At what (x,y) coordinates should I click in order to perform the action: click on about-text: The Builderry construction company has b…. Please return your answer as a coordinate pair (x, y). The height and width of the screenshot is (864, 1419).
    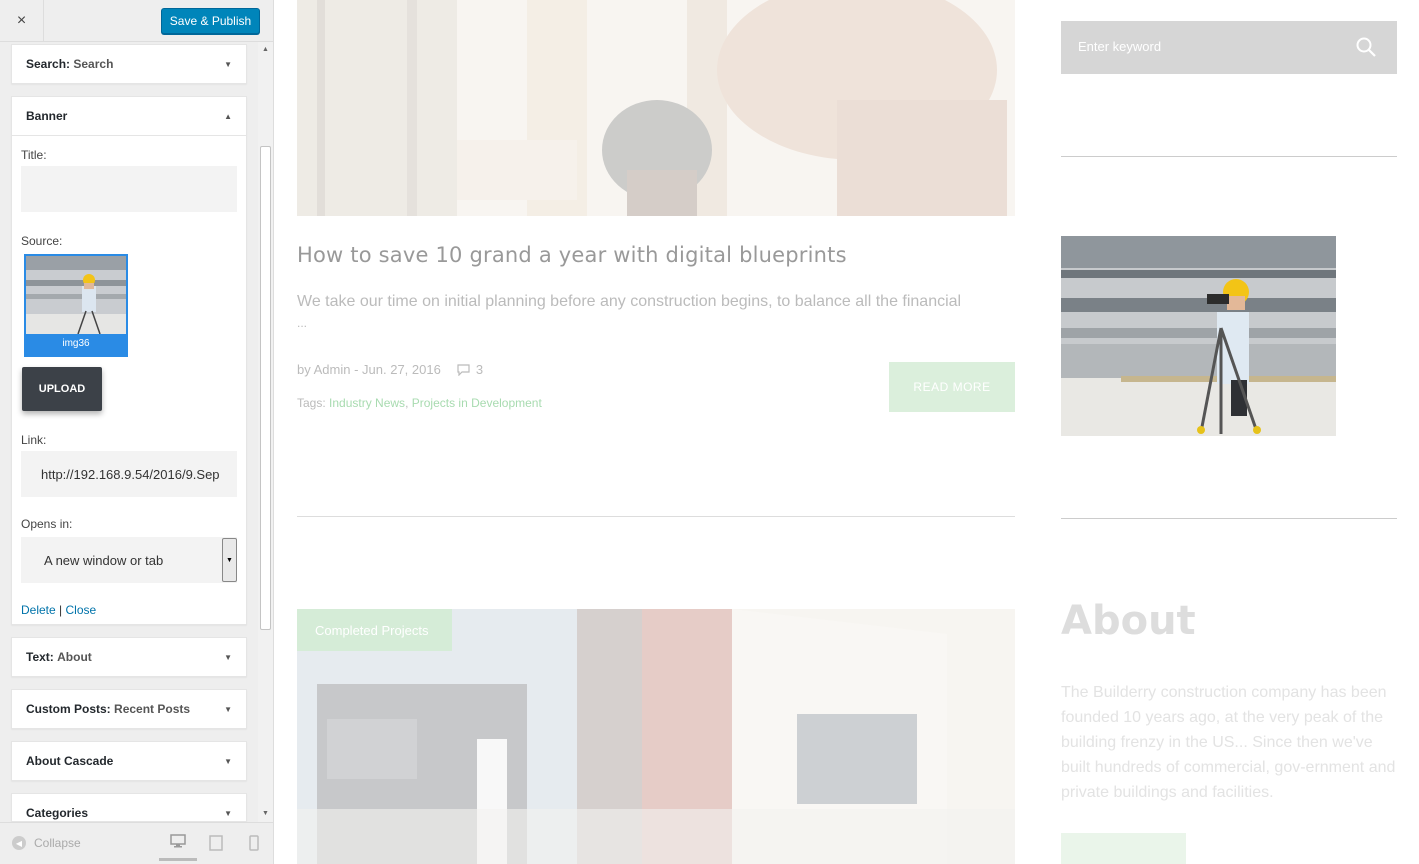
    Looking at the image, I should click on (1228, 742).